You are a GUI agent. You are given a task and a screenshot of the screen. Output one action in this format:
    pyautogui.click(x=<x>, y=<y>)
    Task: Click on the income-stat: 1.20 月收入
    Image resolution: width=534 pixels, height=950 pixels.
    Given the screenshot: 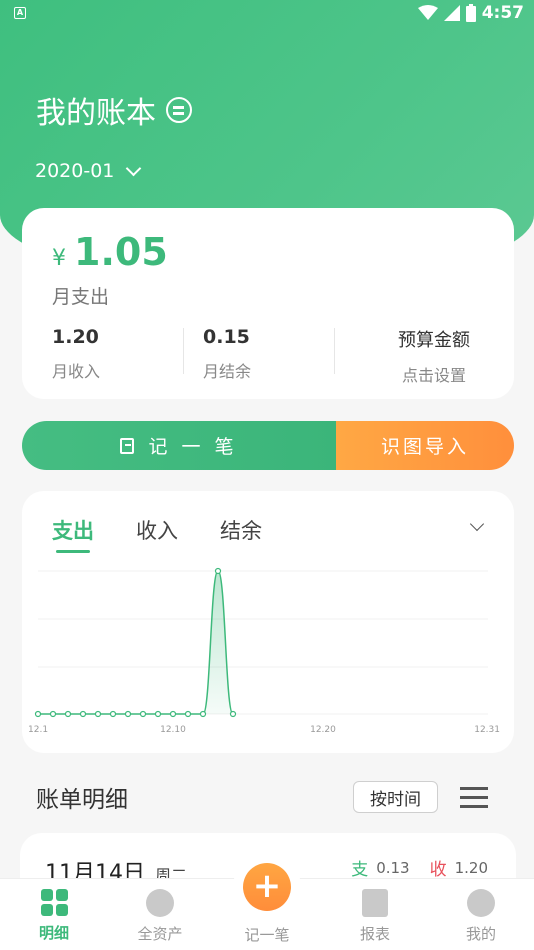 What is the action you would take?
    pyautogui.click(x=76, y=354)
    